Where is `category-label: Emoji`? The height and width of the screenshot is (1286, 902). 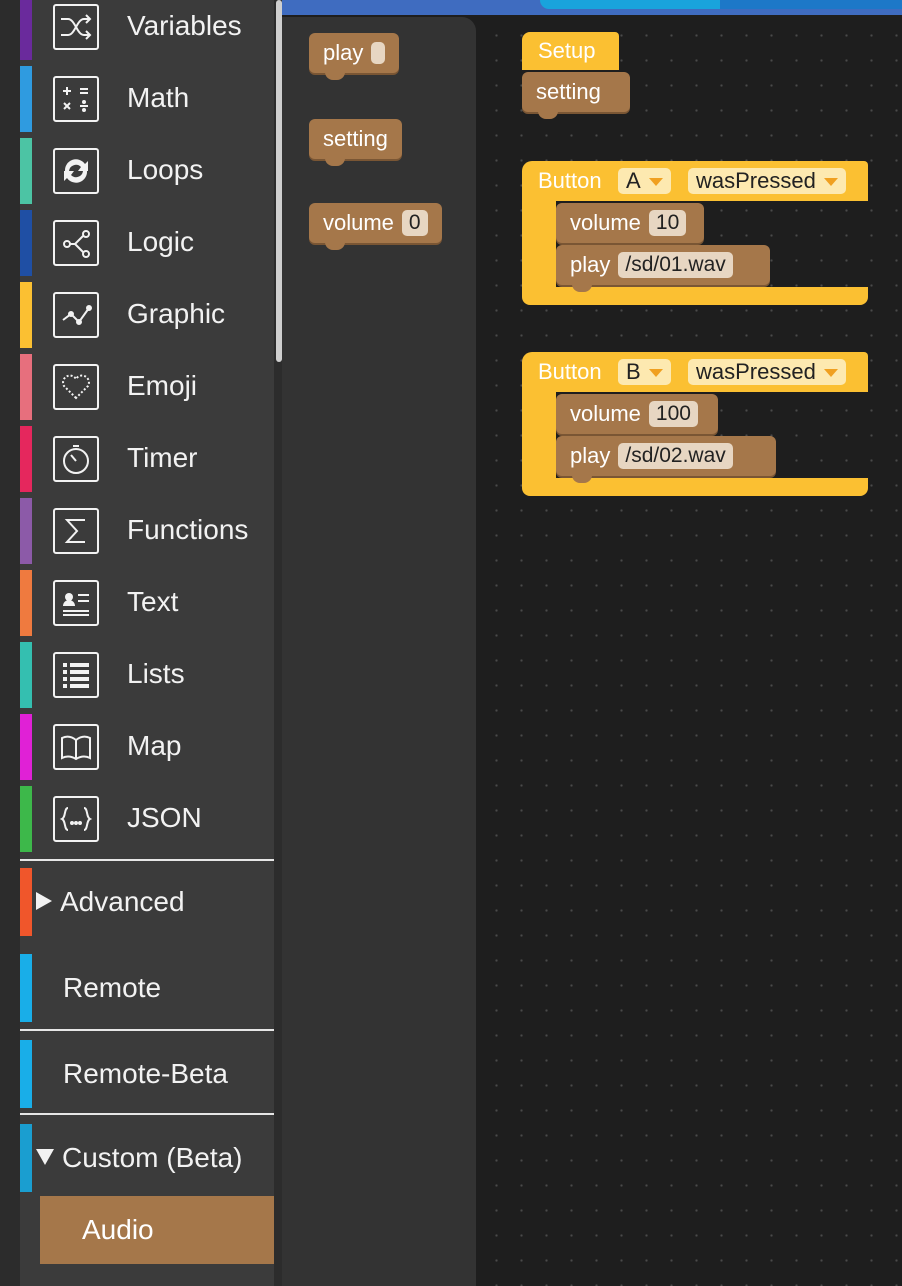
category-label: Emoji is located at coordinates (162, 385).